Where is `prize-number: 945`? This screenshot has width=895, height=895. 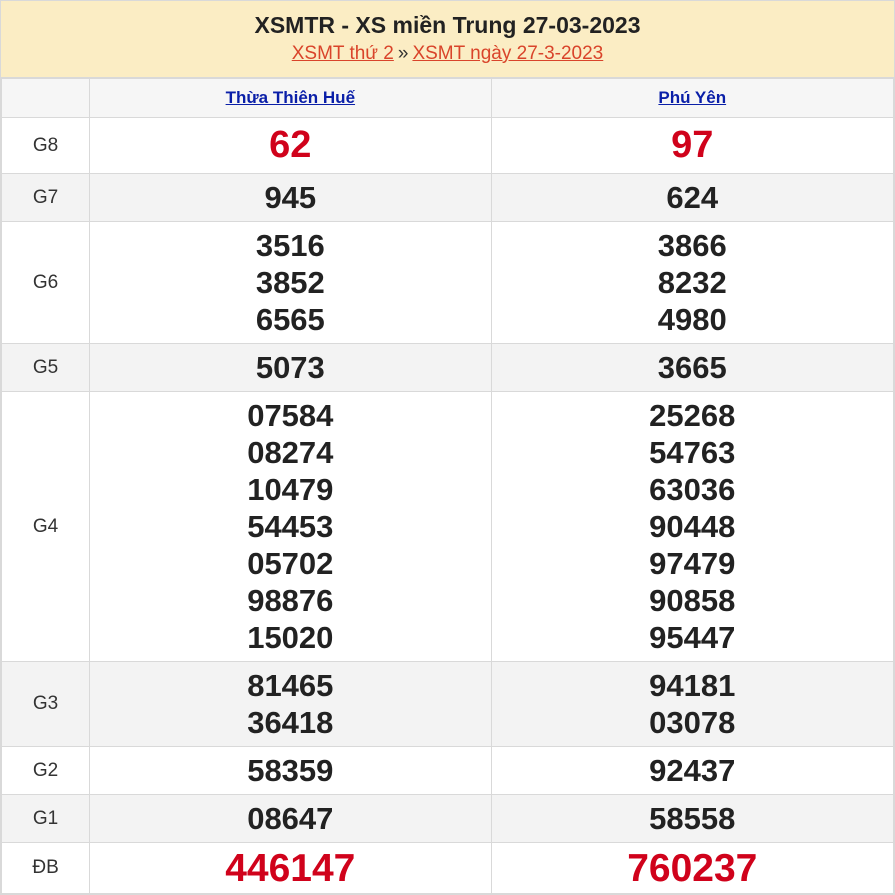
prize-number: 945 is located at coordinates (290, 197).